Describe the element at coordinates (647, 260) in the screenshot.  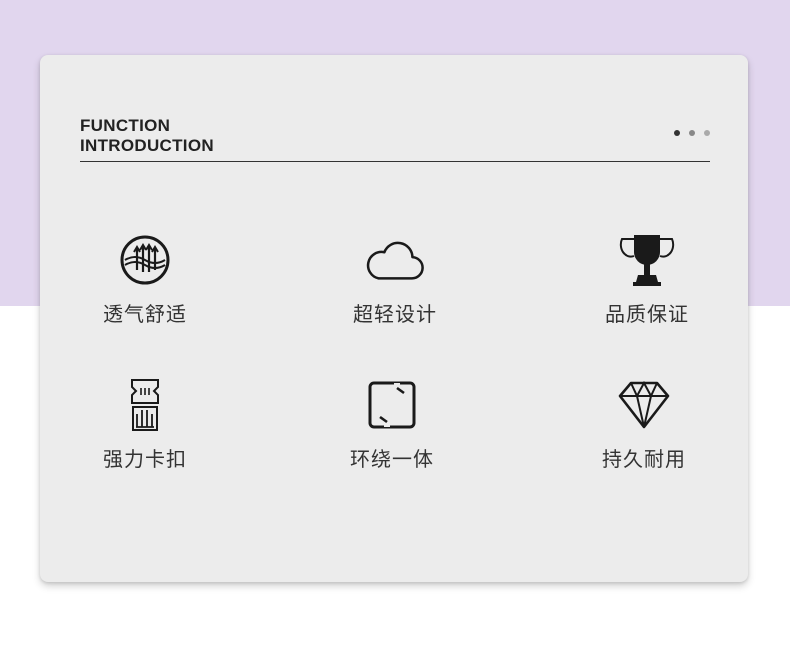
I see `trophy-icon` at that location.